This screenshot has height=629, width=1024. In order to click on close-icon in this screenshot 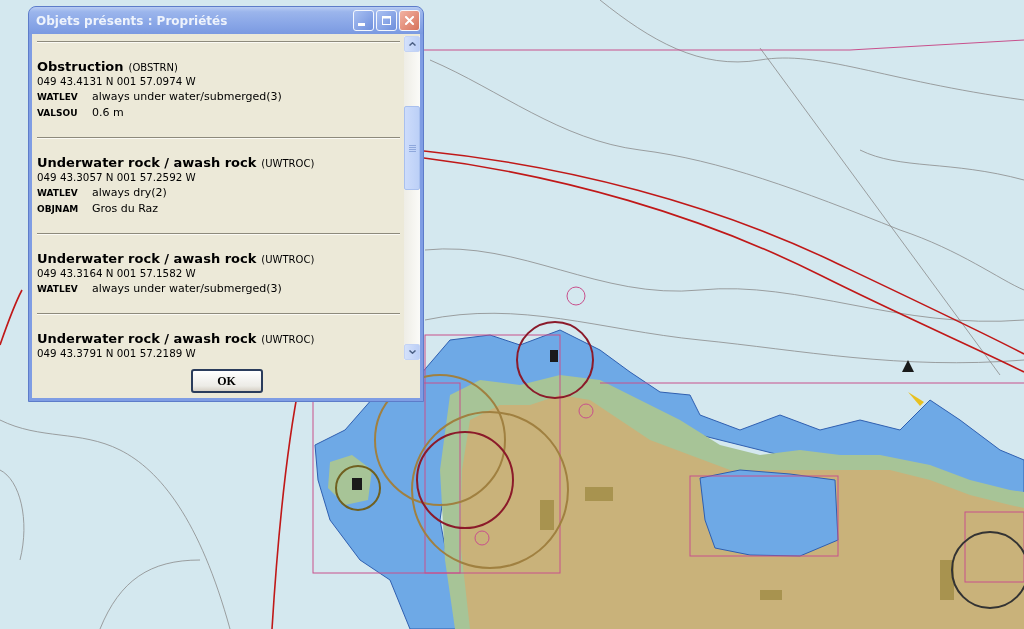, I will do `click(409, 20)`.